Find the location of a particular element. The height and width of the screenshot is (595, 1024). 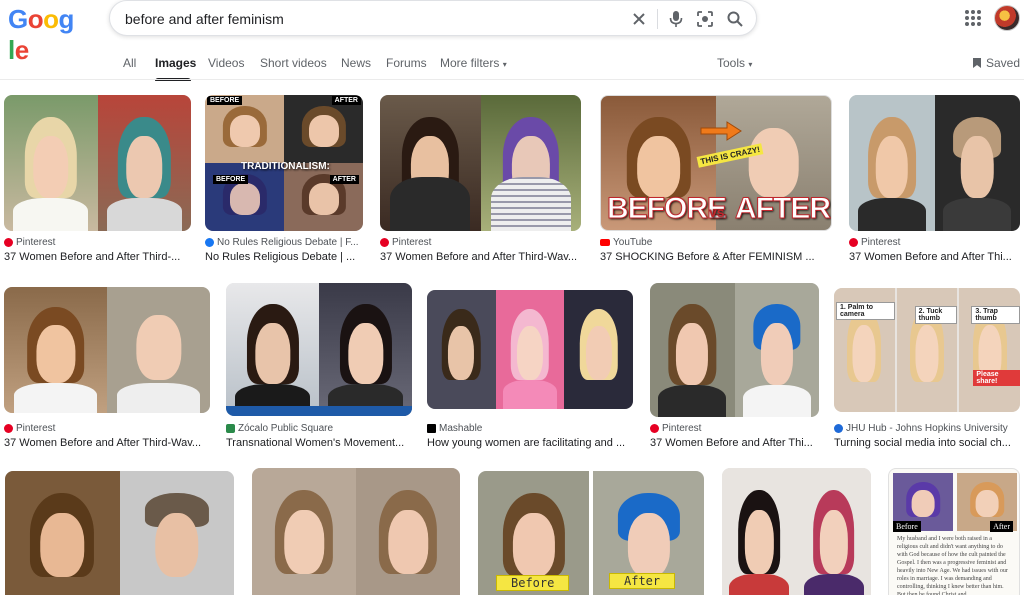

before-caption: Before is located at coordinates (533, 583).